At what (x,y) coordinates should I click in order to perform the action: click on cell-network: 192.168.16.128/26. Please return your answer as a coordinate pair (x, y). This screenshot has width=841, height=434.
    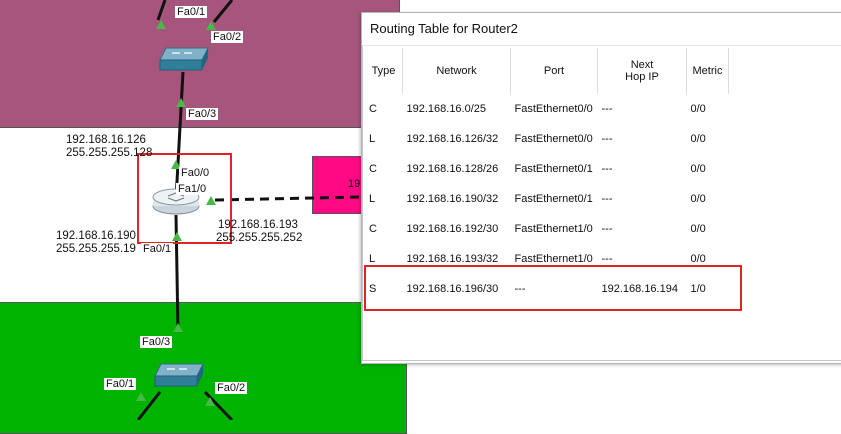
    Looking at the image, I should click on (452, 169).